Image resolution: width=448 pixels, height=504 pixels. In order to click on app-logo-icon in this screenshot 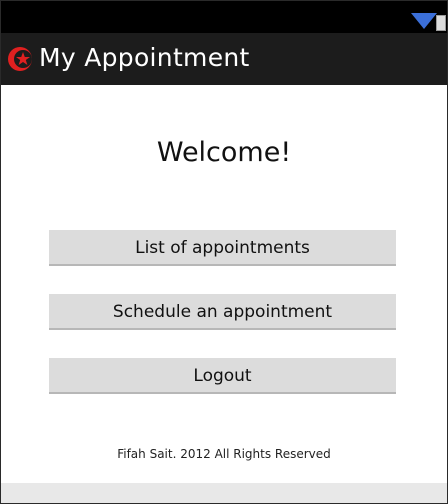, I will do `click(20, 59)`.